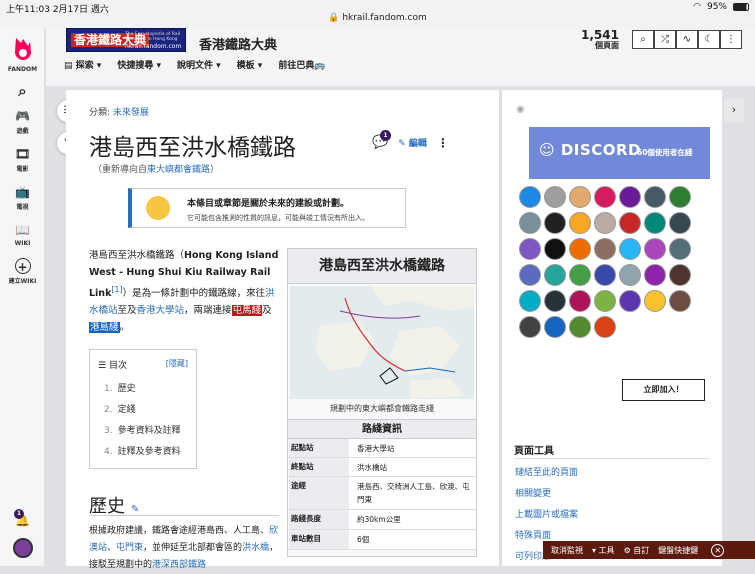 The height and width of the screenshot is (574, 755). I want to click on edit-section-icon: ✎, so click(135, 509).